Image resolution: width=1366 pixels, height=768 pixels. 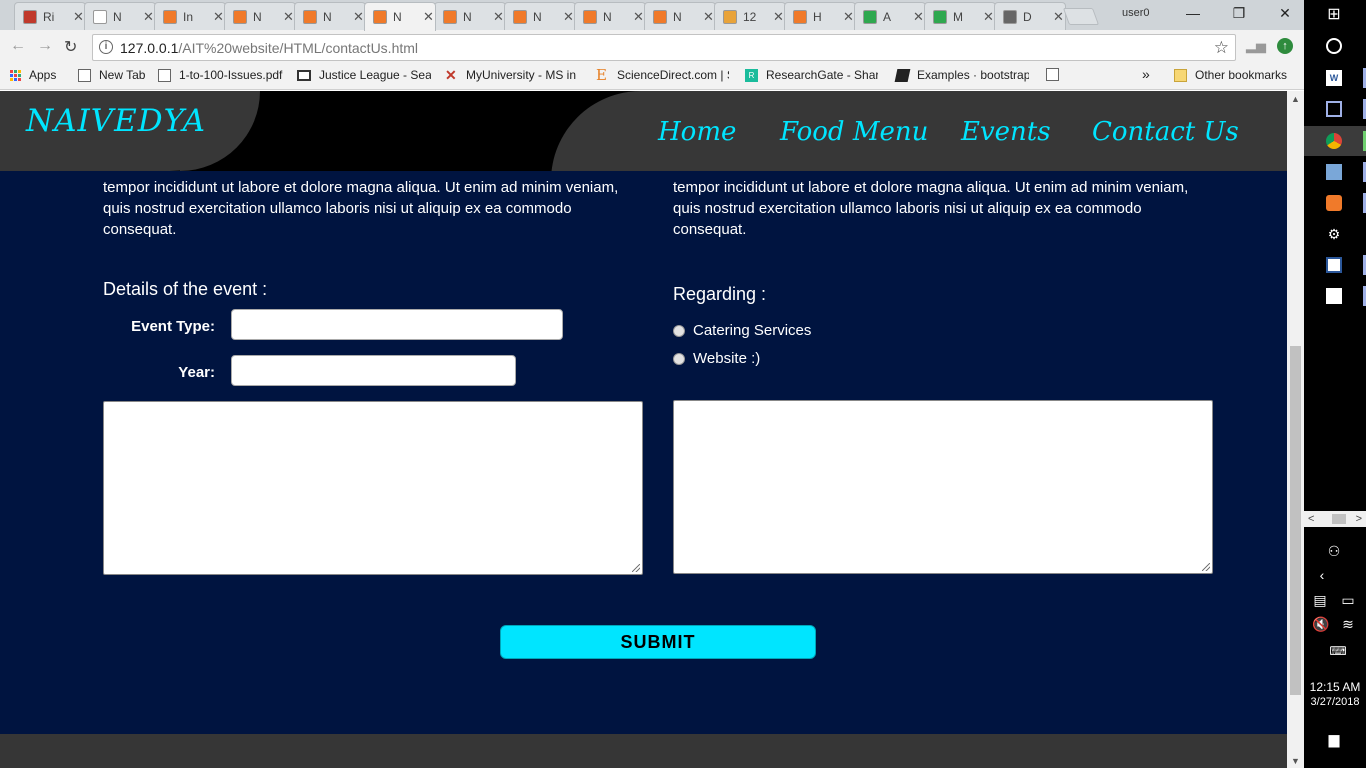 I want to click on clock-time: 12:15 AM, so click(x=1335, y=687).